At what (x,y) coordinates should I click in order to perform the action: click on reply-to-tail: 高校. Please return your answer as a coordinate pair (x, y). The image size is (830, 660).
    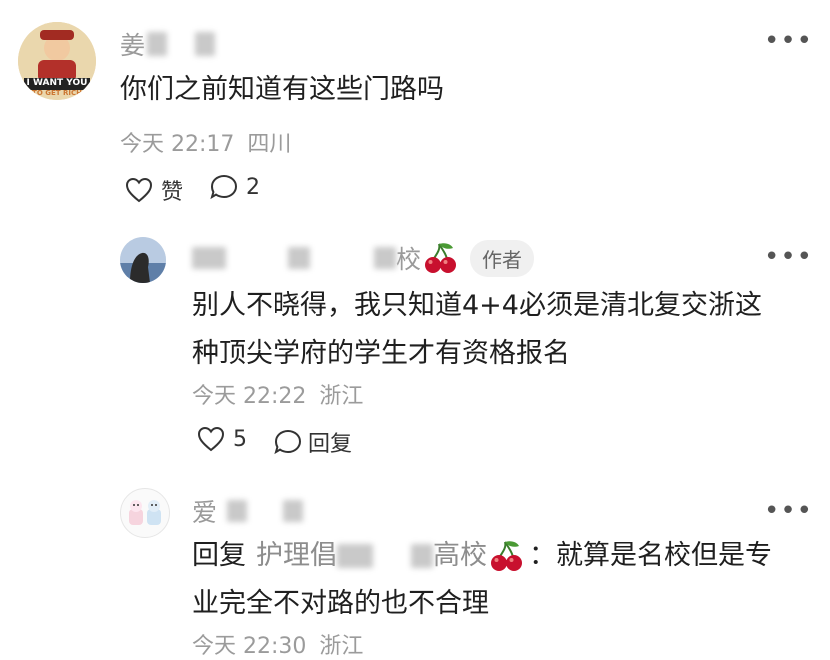
    Looking at the image, I should click on (460, 555).